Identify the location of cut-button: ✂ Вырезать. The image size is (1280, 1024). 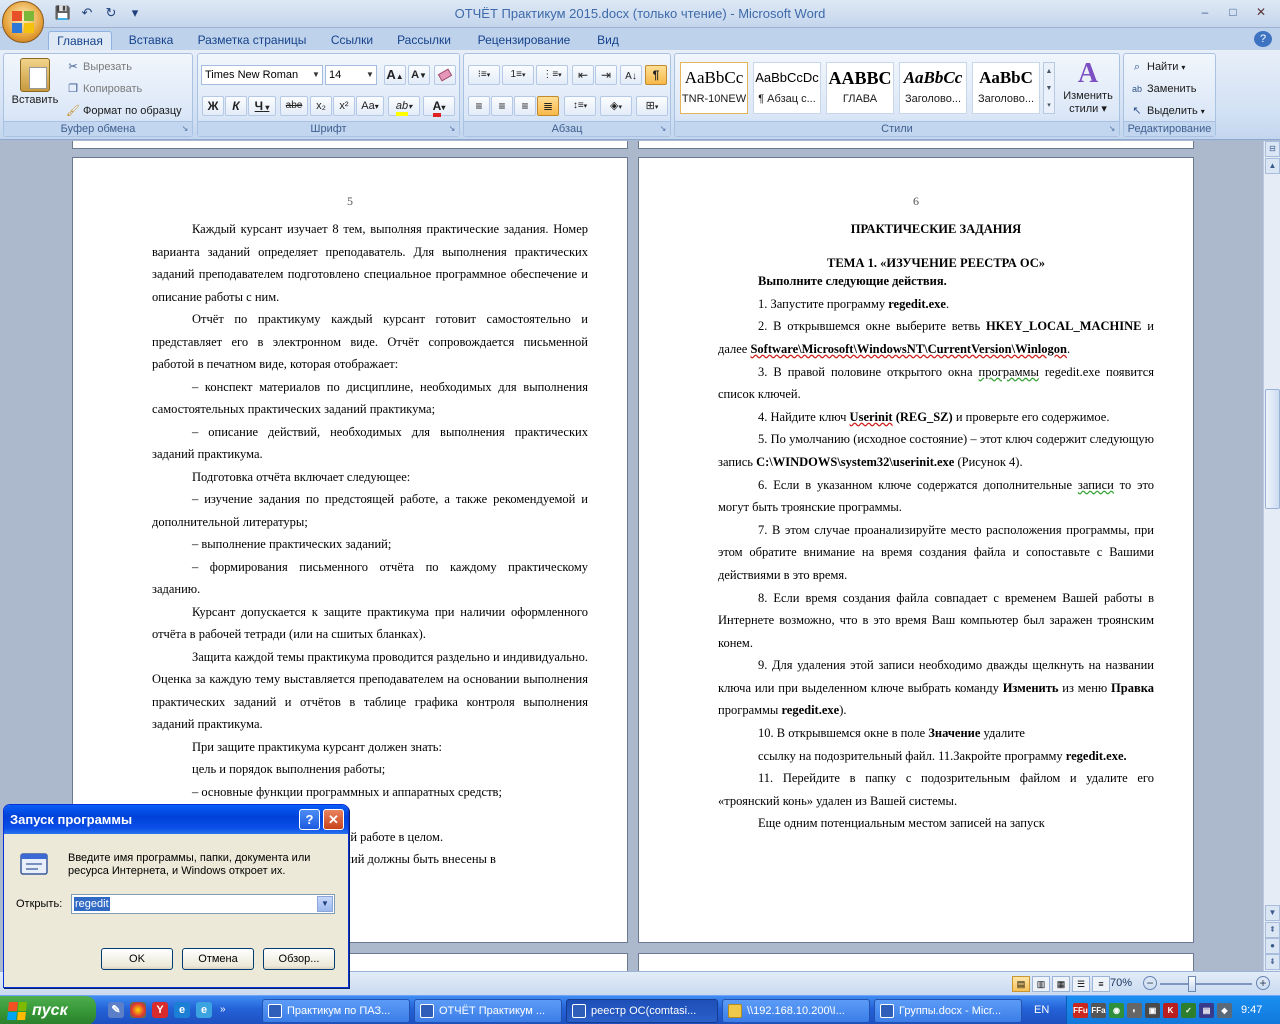
(99, 67).